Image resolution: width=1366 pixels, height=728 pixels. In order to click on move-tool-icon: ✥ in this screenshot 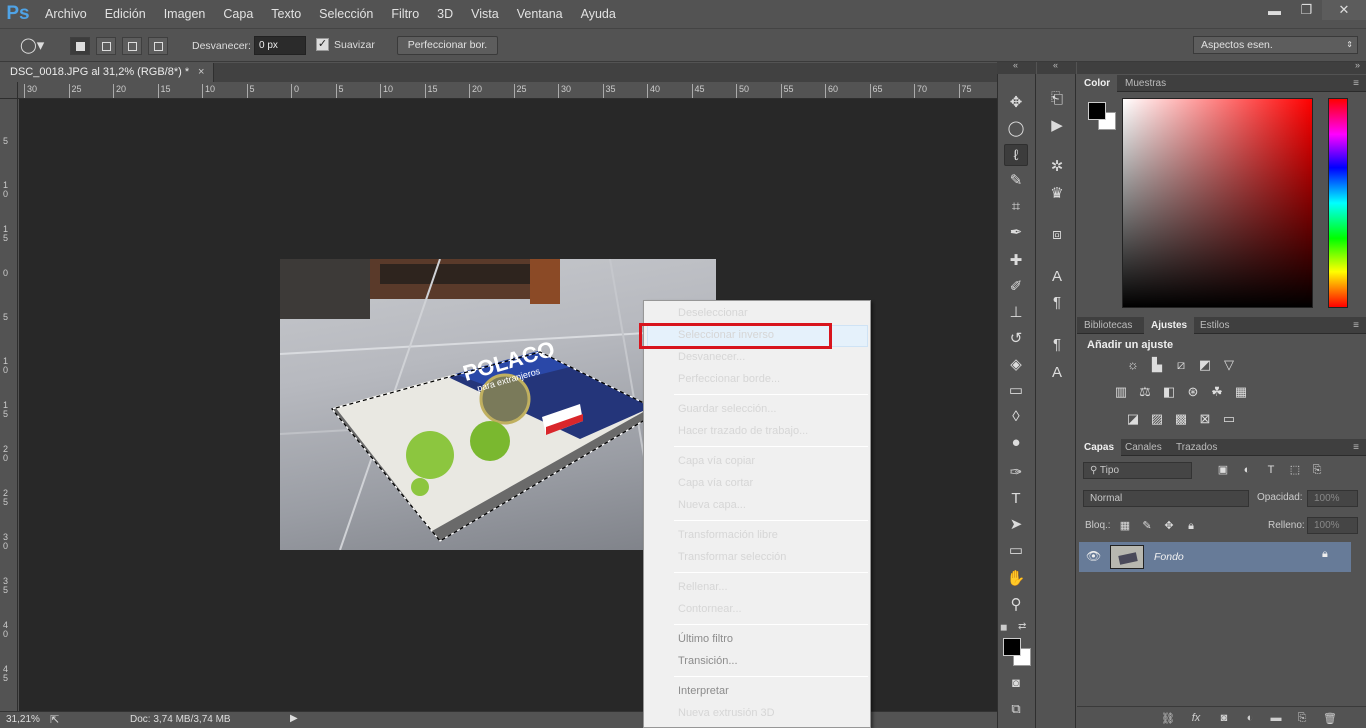, I will do `click(1016, 103)`.